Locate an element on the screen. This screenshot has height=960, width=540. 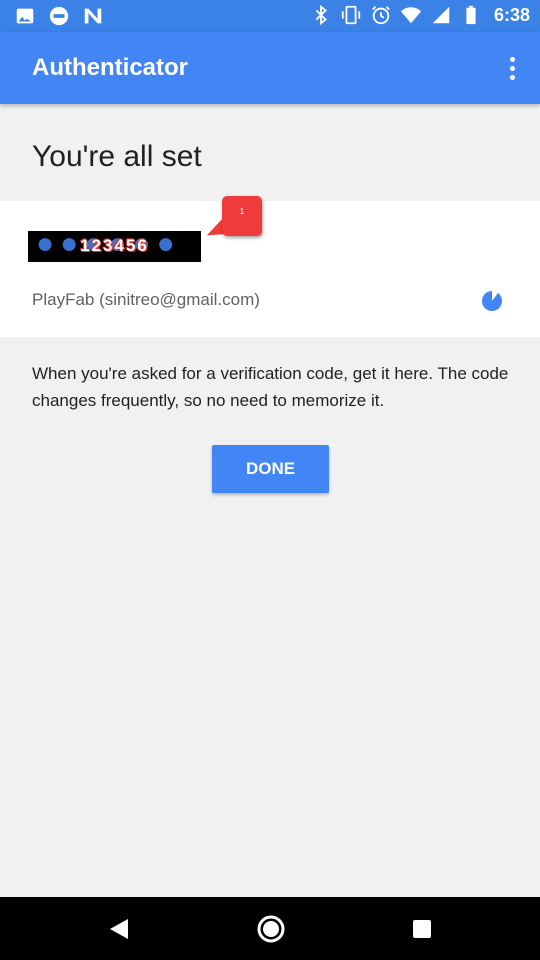
app-title: Authenticator is located at coordinates (110, 67).